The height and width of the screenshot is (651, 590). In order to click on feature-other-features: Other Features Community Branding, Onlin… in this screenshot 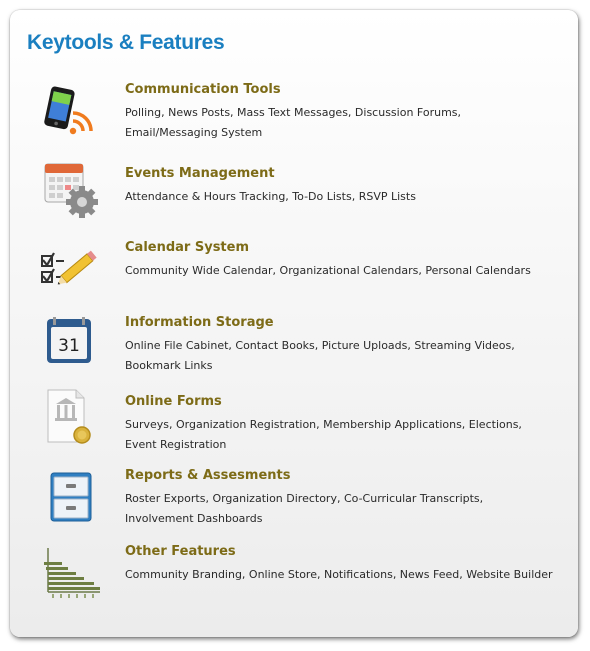, I will do `click(294, 579)`.